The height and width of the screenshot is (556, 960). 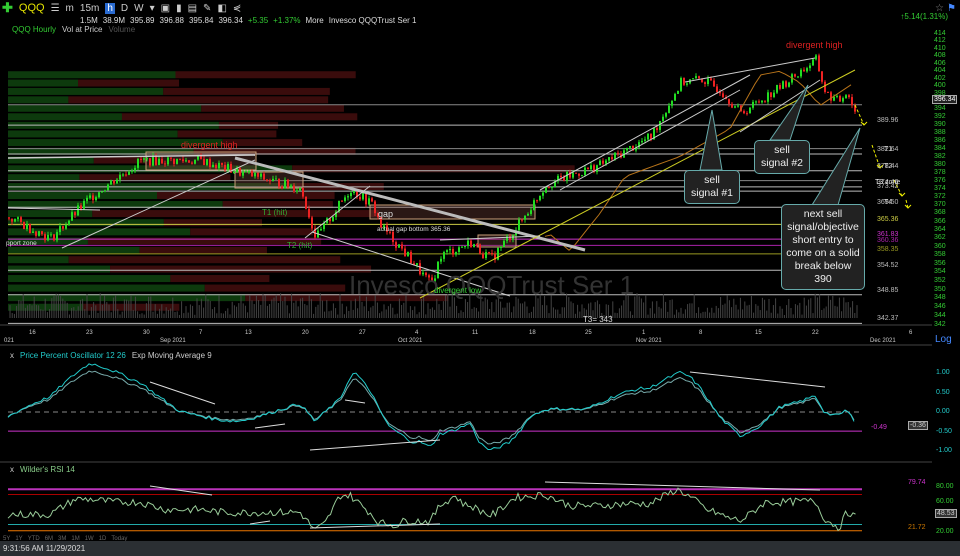 What do you see at coordinates (173, 341) in the screenshot?
I see `month-label: Sep 2021` at bounding box center [173, 341].